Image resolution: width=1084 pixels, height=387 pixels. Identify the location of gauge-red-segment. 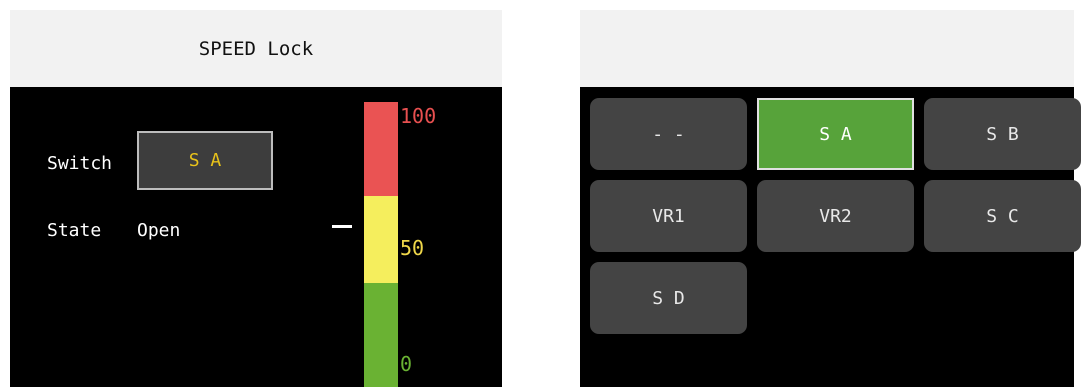
(381, 149).